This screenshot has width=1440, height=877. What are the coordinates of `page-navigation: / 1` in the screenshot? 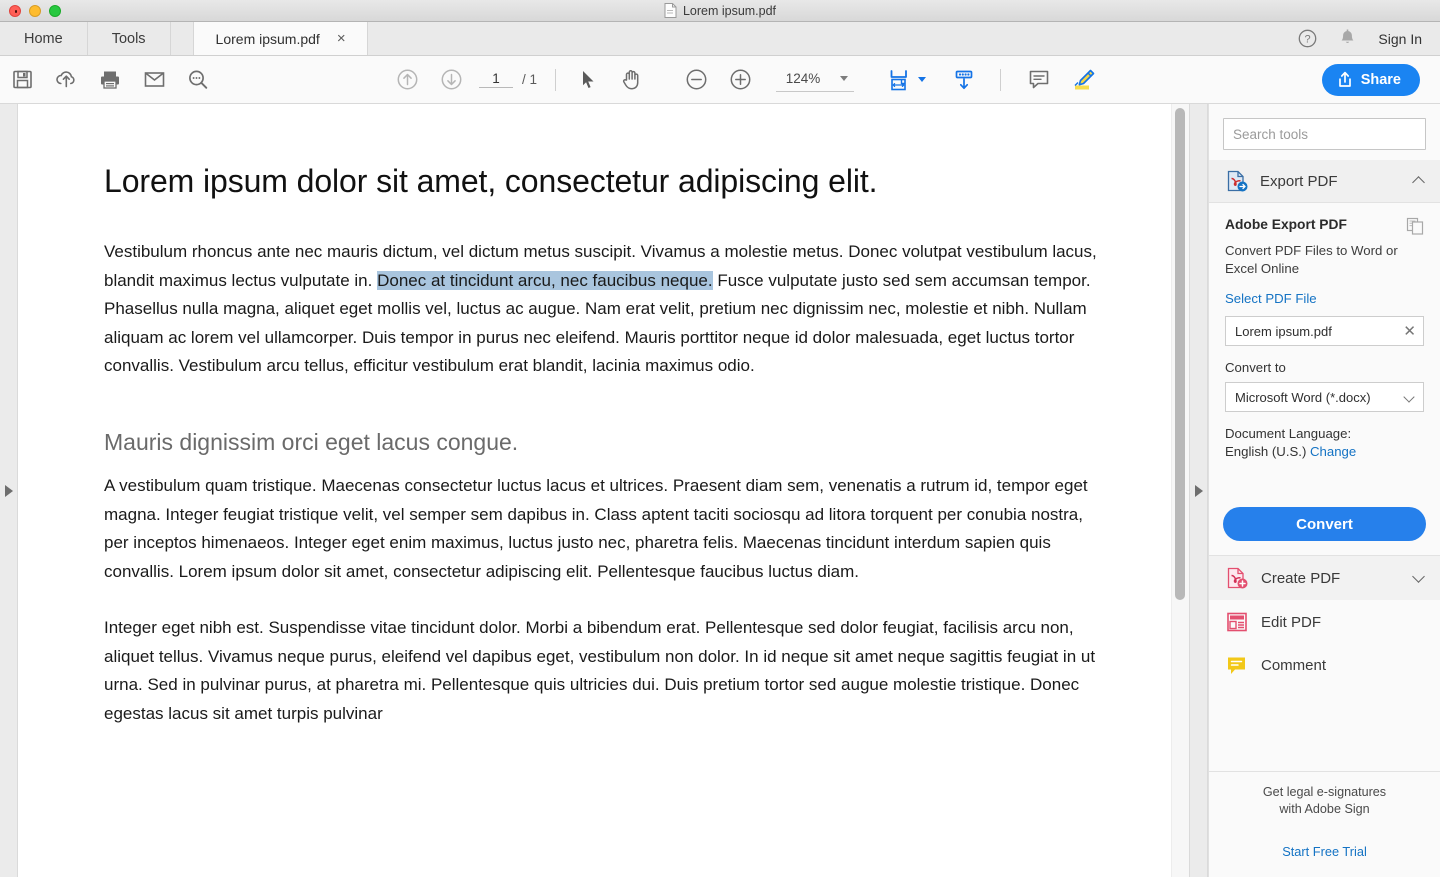 It's located at (508, 79).